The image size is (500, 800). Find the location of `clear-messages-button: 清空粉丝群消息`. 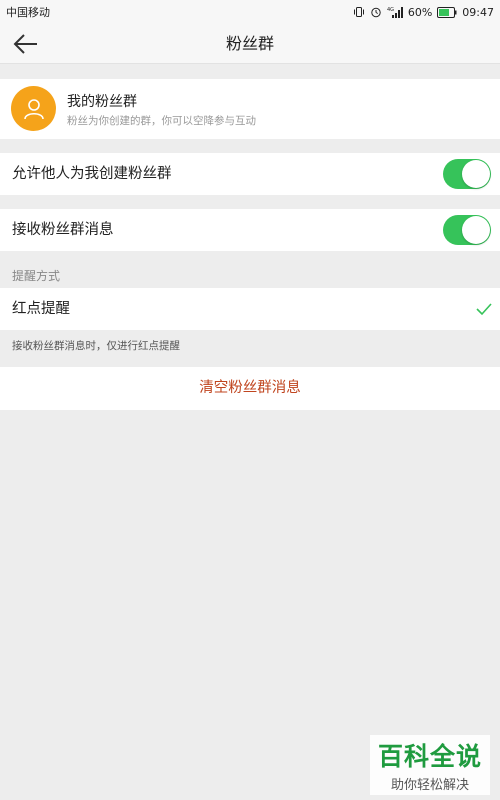

clear-messages-button: 清空粉丝群消息 is located at coordinates (250, 388).